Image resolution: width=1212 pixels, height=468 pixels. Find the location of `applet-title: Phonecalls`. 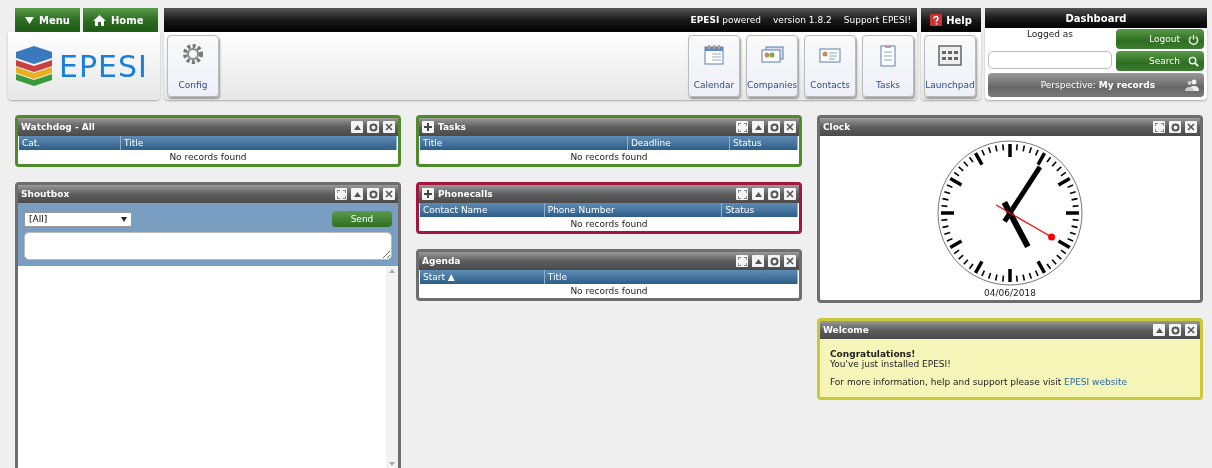

applet-title: Phonecalls is located at coordinates (466, 194).